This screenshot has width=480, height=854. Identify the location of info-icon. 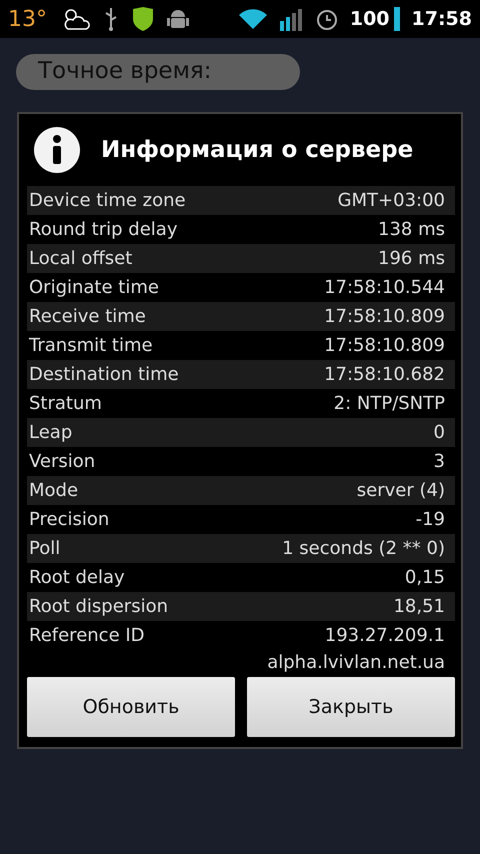
(57, 150).